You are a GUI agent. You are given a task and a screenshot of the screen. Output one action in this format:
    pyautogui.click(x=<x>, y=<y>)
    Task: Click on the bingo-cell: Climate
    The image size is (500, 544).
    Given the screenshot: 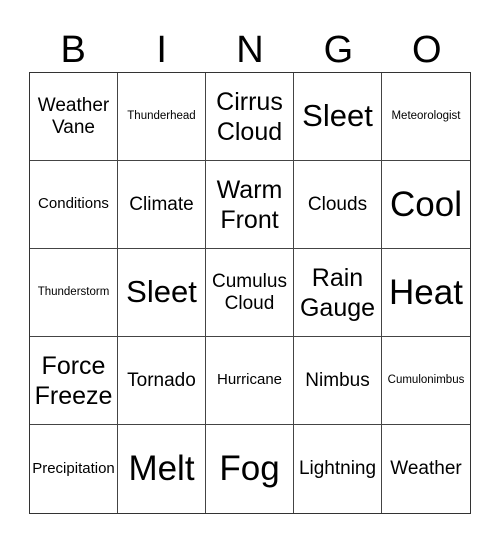 What is the action you would take?
    pyautogui.click(x=162, y=205)
    